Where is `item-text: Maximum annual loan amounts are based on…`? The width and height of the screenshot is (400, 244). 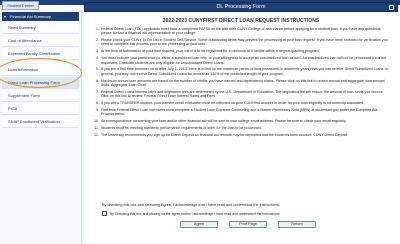 item-text: Maximum annual loan amounts are based on… is located at coordinates (243, 82).